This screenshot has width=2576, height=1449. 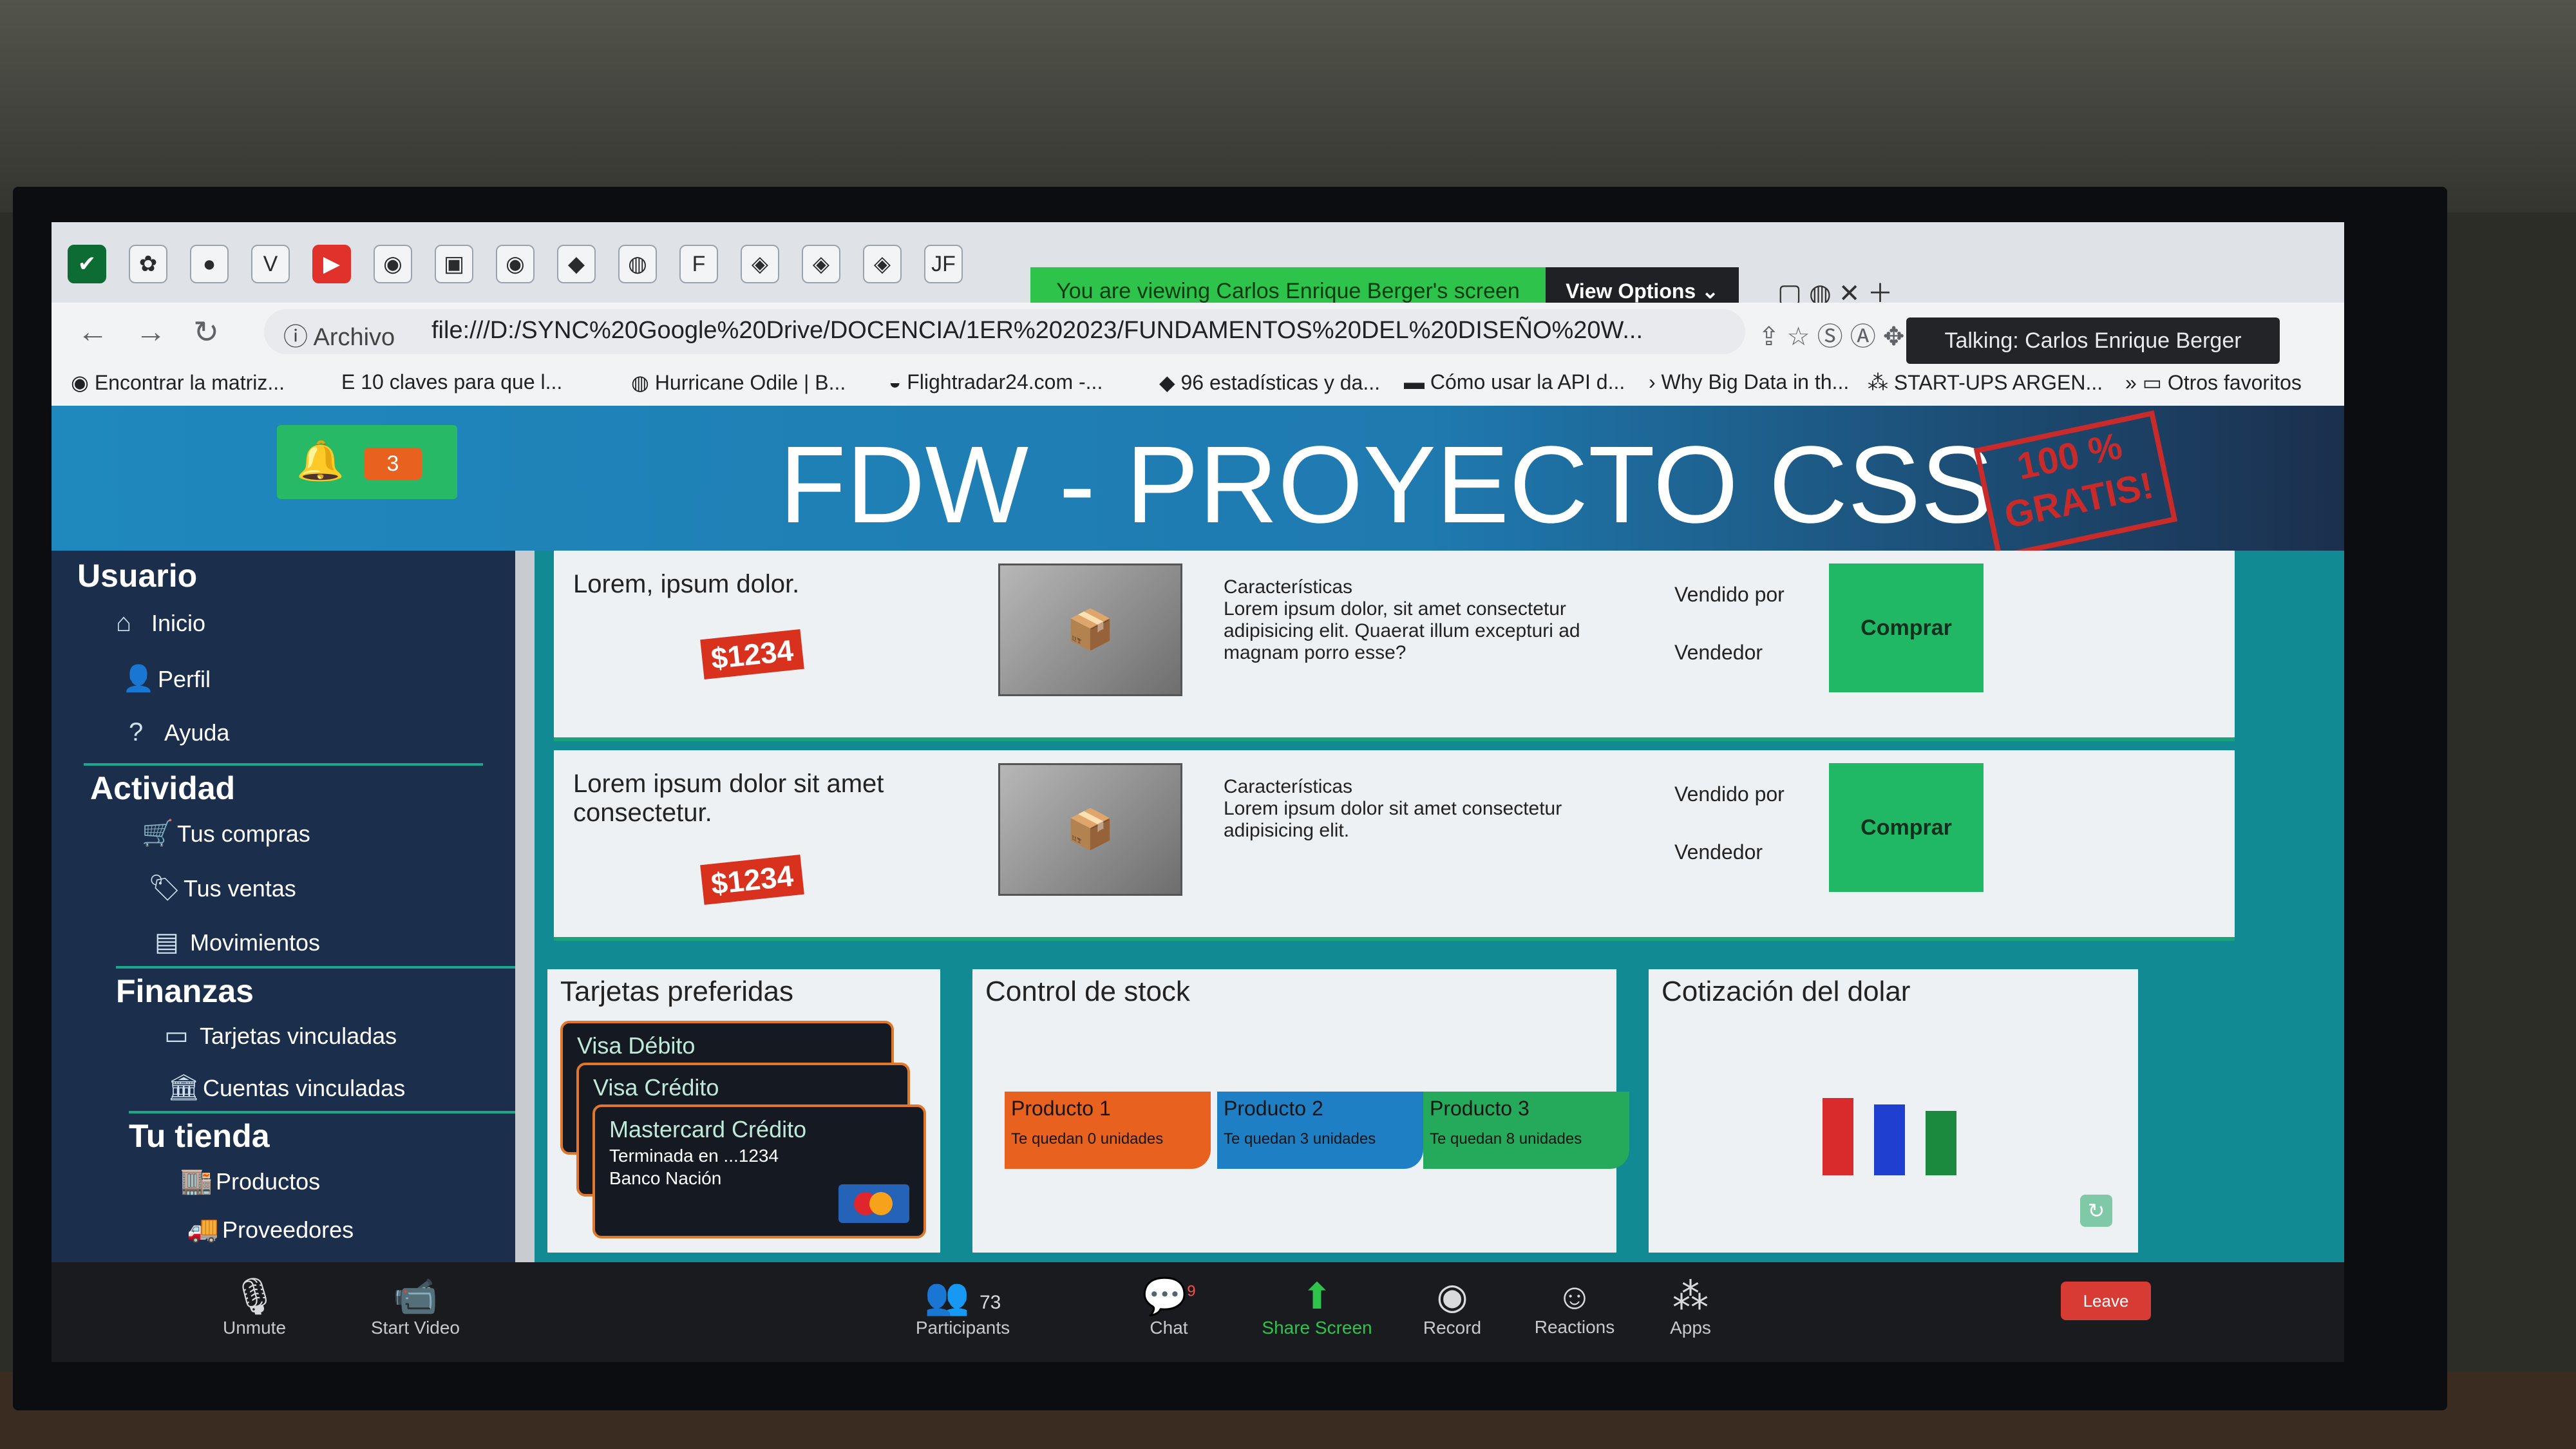 I want to click on notifications-button: 🔔 3, so click(x=367, y=462).